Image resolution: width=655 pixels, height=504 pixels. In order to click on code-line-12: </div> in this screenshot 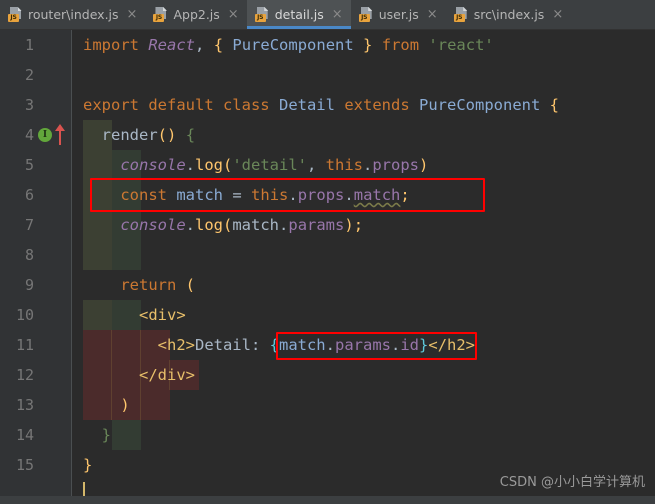, I will do `click(167, 375)`.